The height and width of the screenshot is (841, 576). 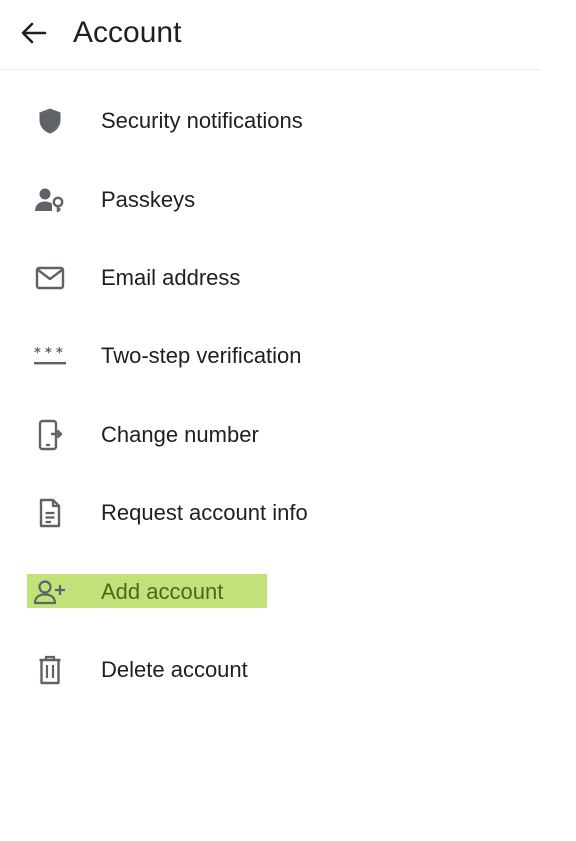 What do you see at coordinates (180, 434) in the screenshot?
I see `menu-item-label: Change number` at bounding box center [180, 434].